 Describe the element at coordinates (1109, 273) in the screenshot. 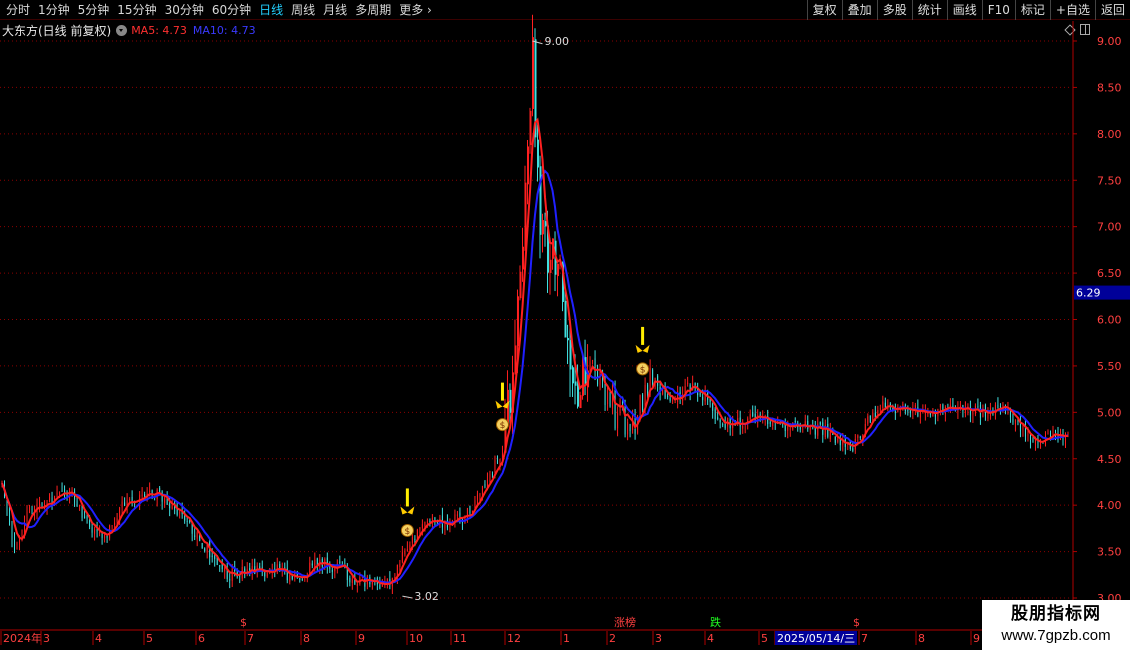

I see `y-tick-label: 6.50` at that location.